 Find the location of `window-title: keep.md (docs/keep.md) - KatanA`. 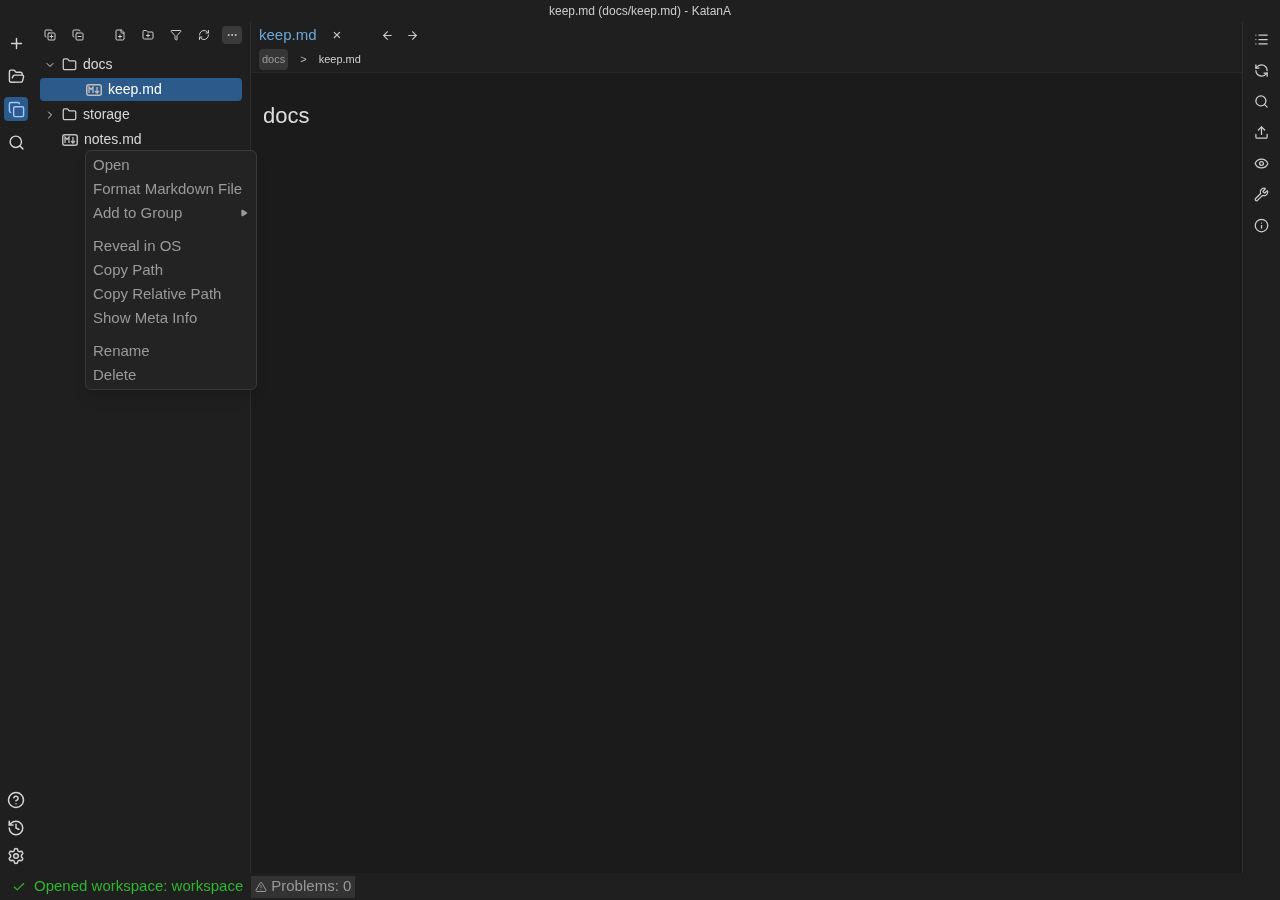

window-title: keep.md (docs/keep.md) - KatanA is located at coordinates (640, 11).